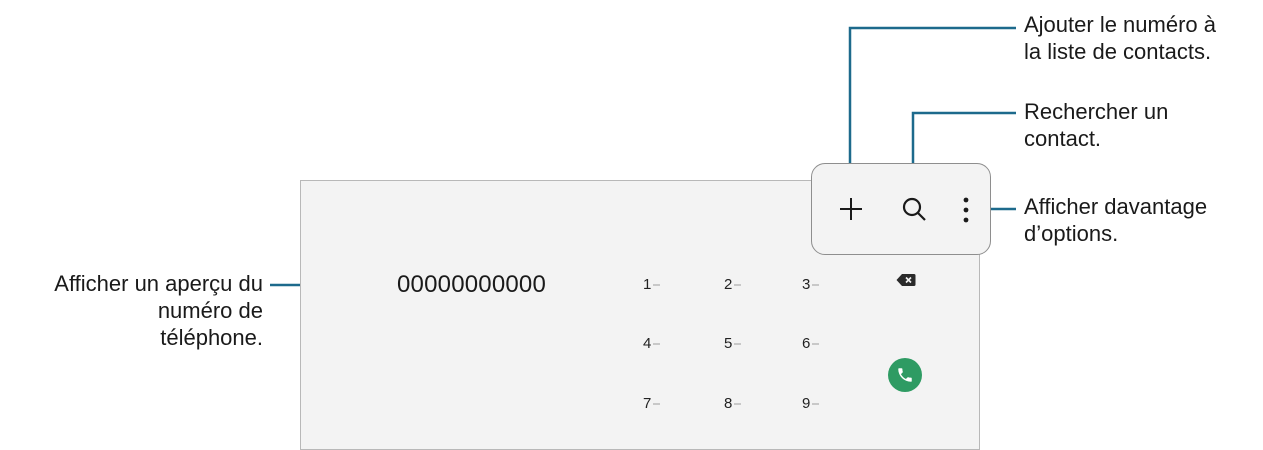  What do you see at coordinates (158, 283) in the screenshot?
I see `callout-number-preview-line1: Afficher un aperçu du` at bounding box center [158, 283].